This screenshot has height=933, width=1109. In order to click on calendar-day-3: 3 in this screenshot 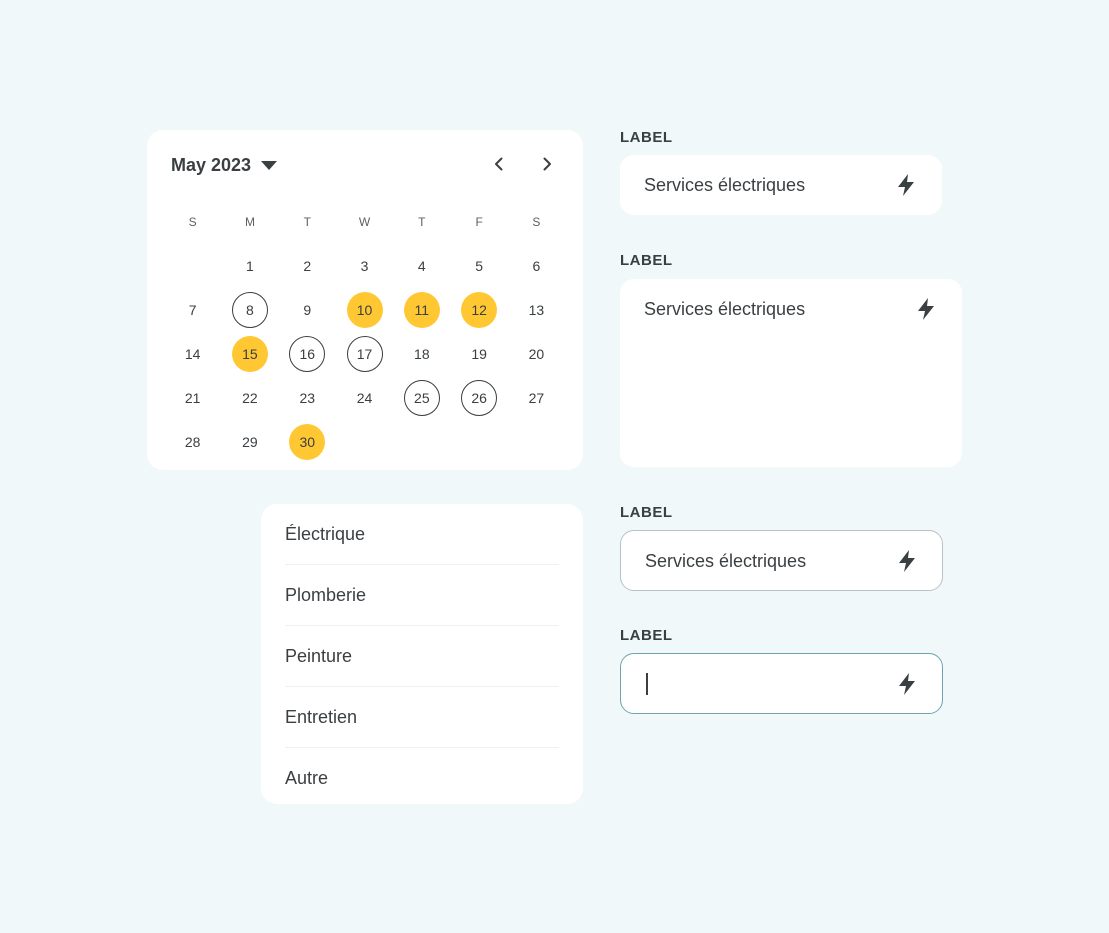, I will do `click(365, 266)`.